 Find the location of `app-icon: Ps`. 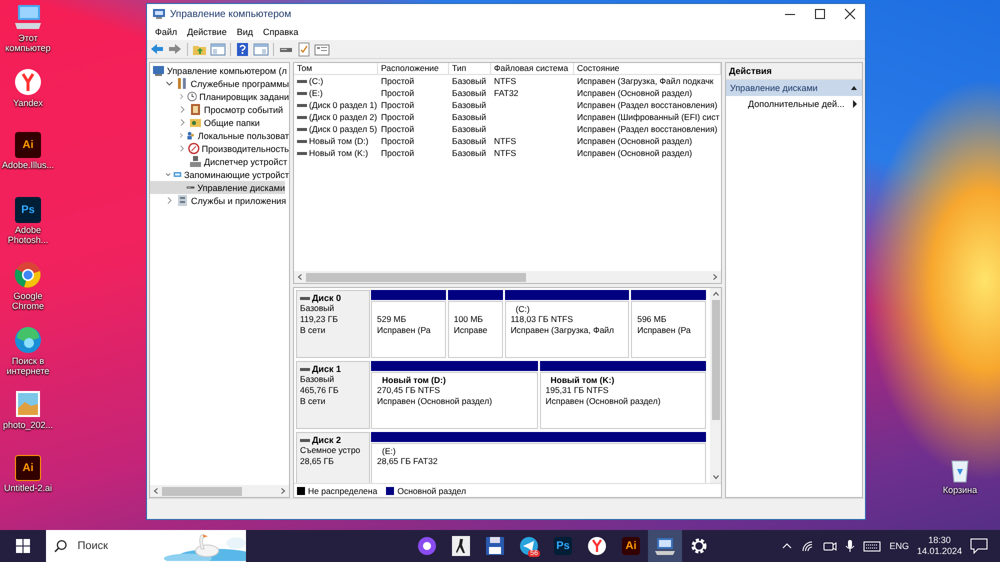

app-icon: Ps is located at coordinates (28, 209).